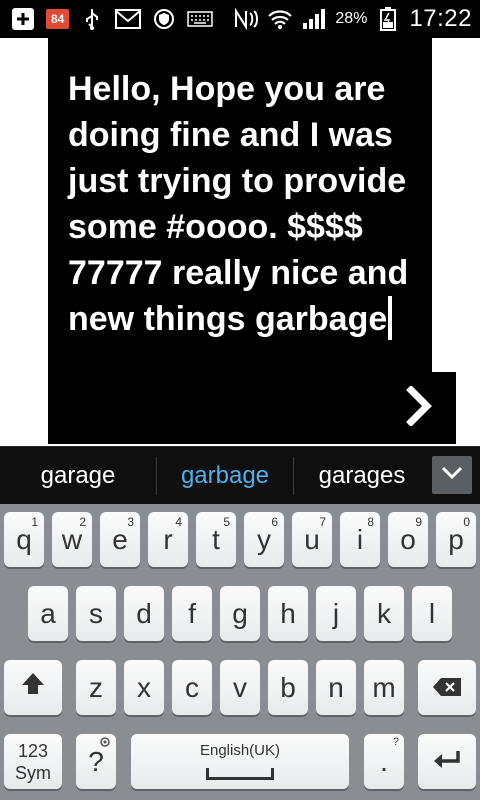 This screenshot has height=800, width=480. Describe the element at coordinates (384, 761) in the screenshot. I see `period-key: ? .` at that location.